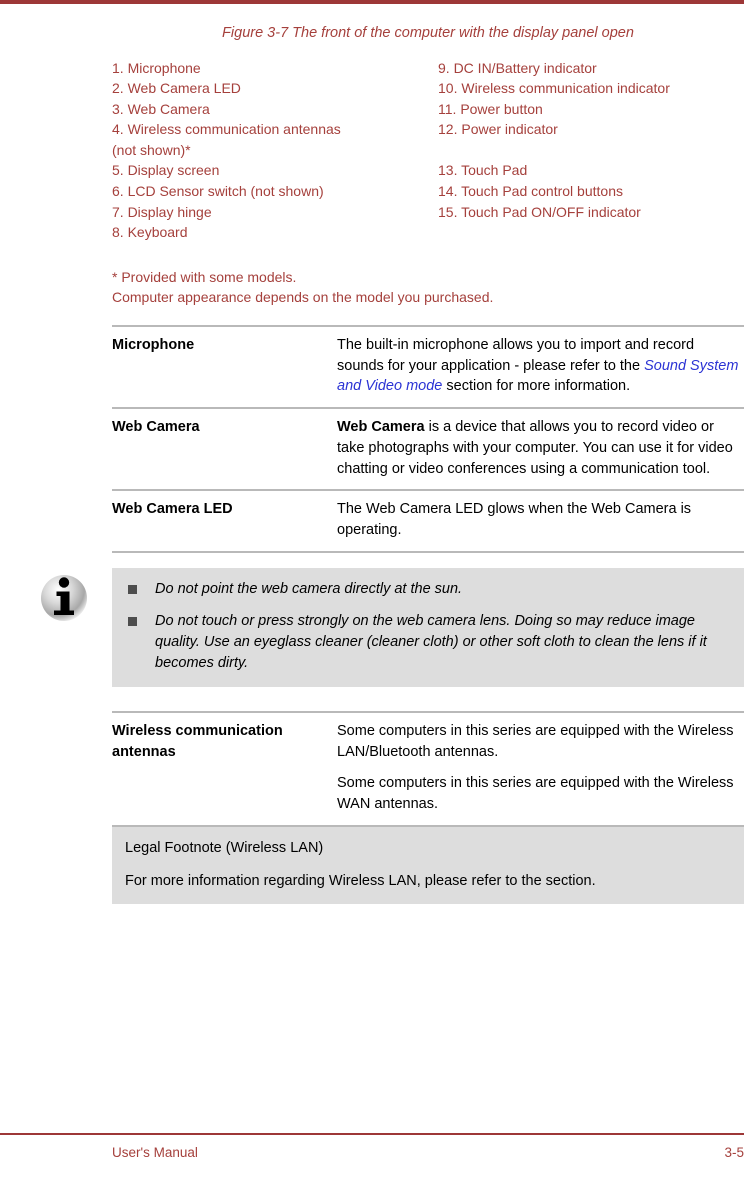  Describe the element at coordinates (218, 191) in the screenshot. I see `legend-item: 6. LCD Sensor switch (not shown)` at that location.